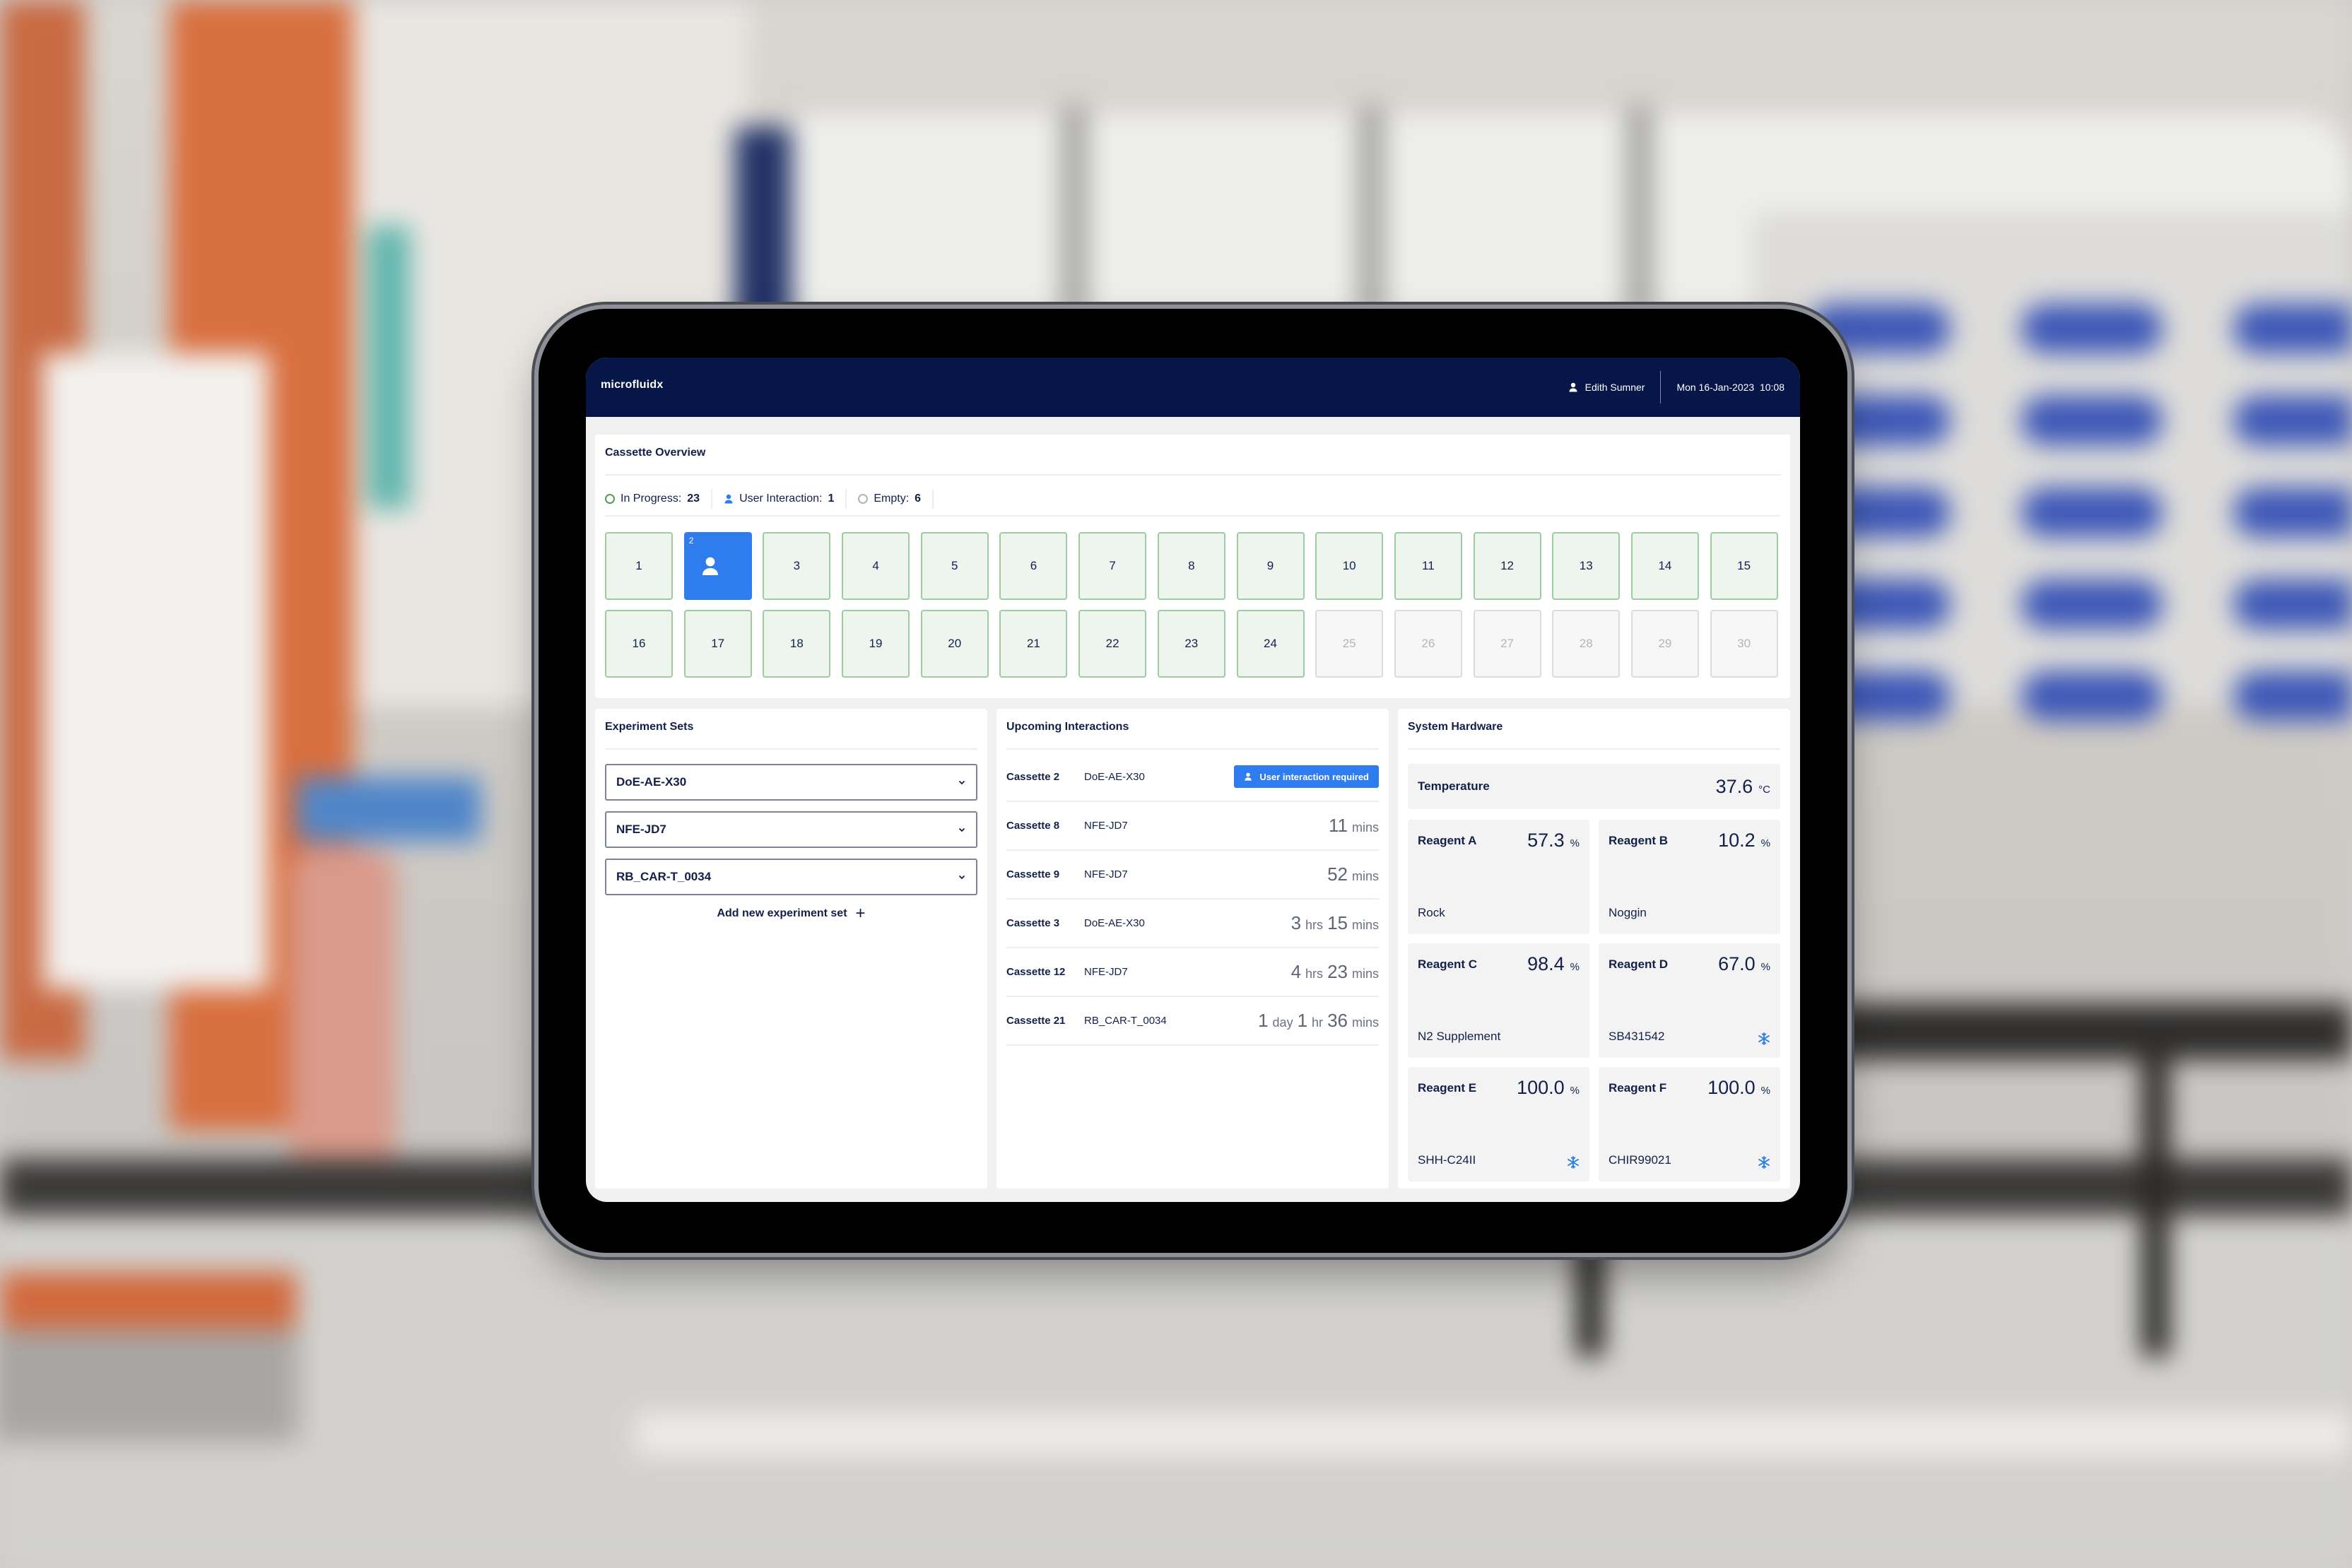 This screenshot has height=1568, width=2352. I want to click on user-menu: Edith Sumner, so click(1614, 388).